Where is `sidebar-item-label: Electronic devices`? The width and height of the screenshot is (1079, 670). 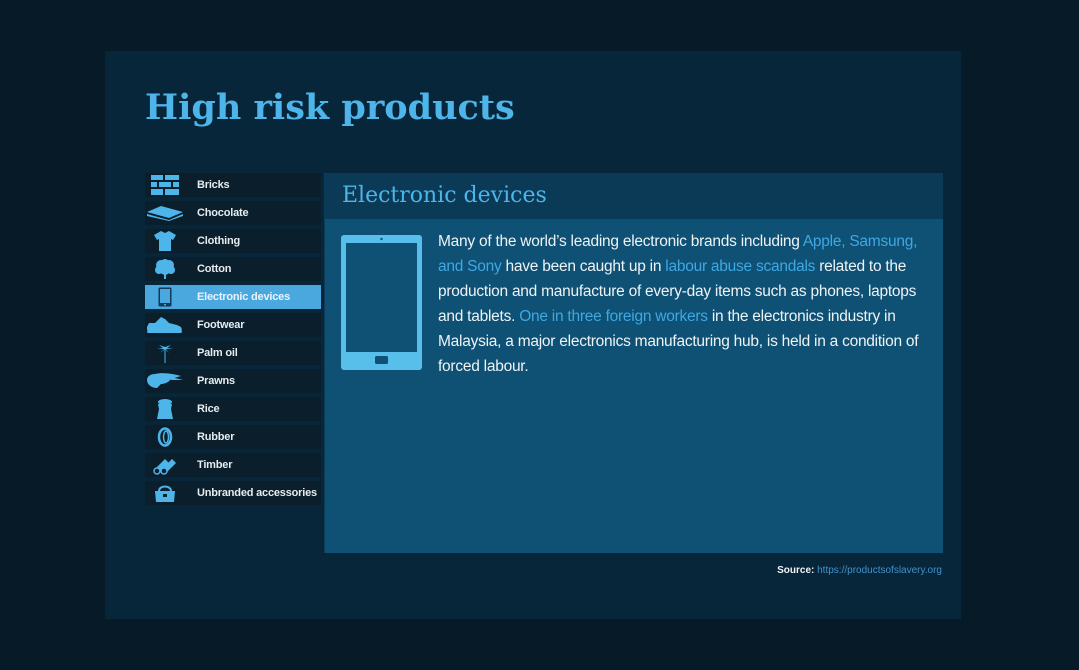 sidebar-item-label: Electronic devices is located at coordinates (244, 297).